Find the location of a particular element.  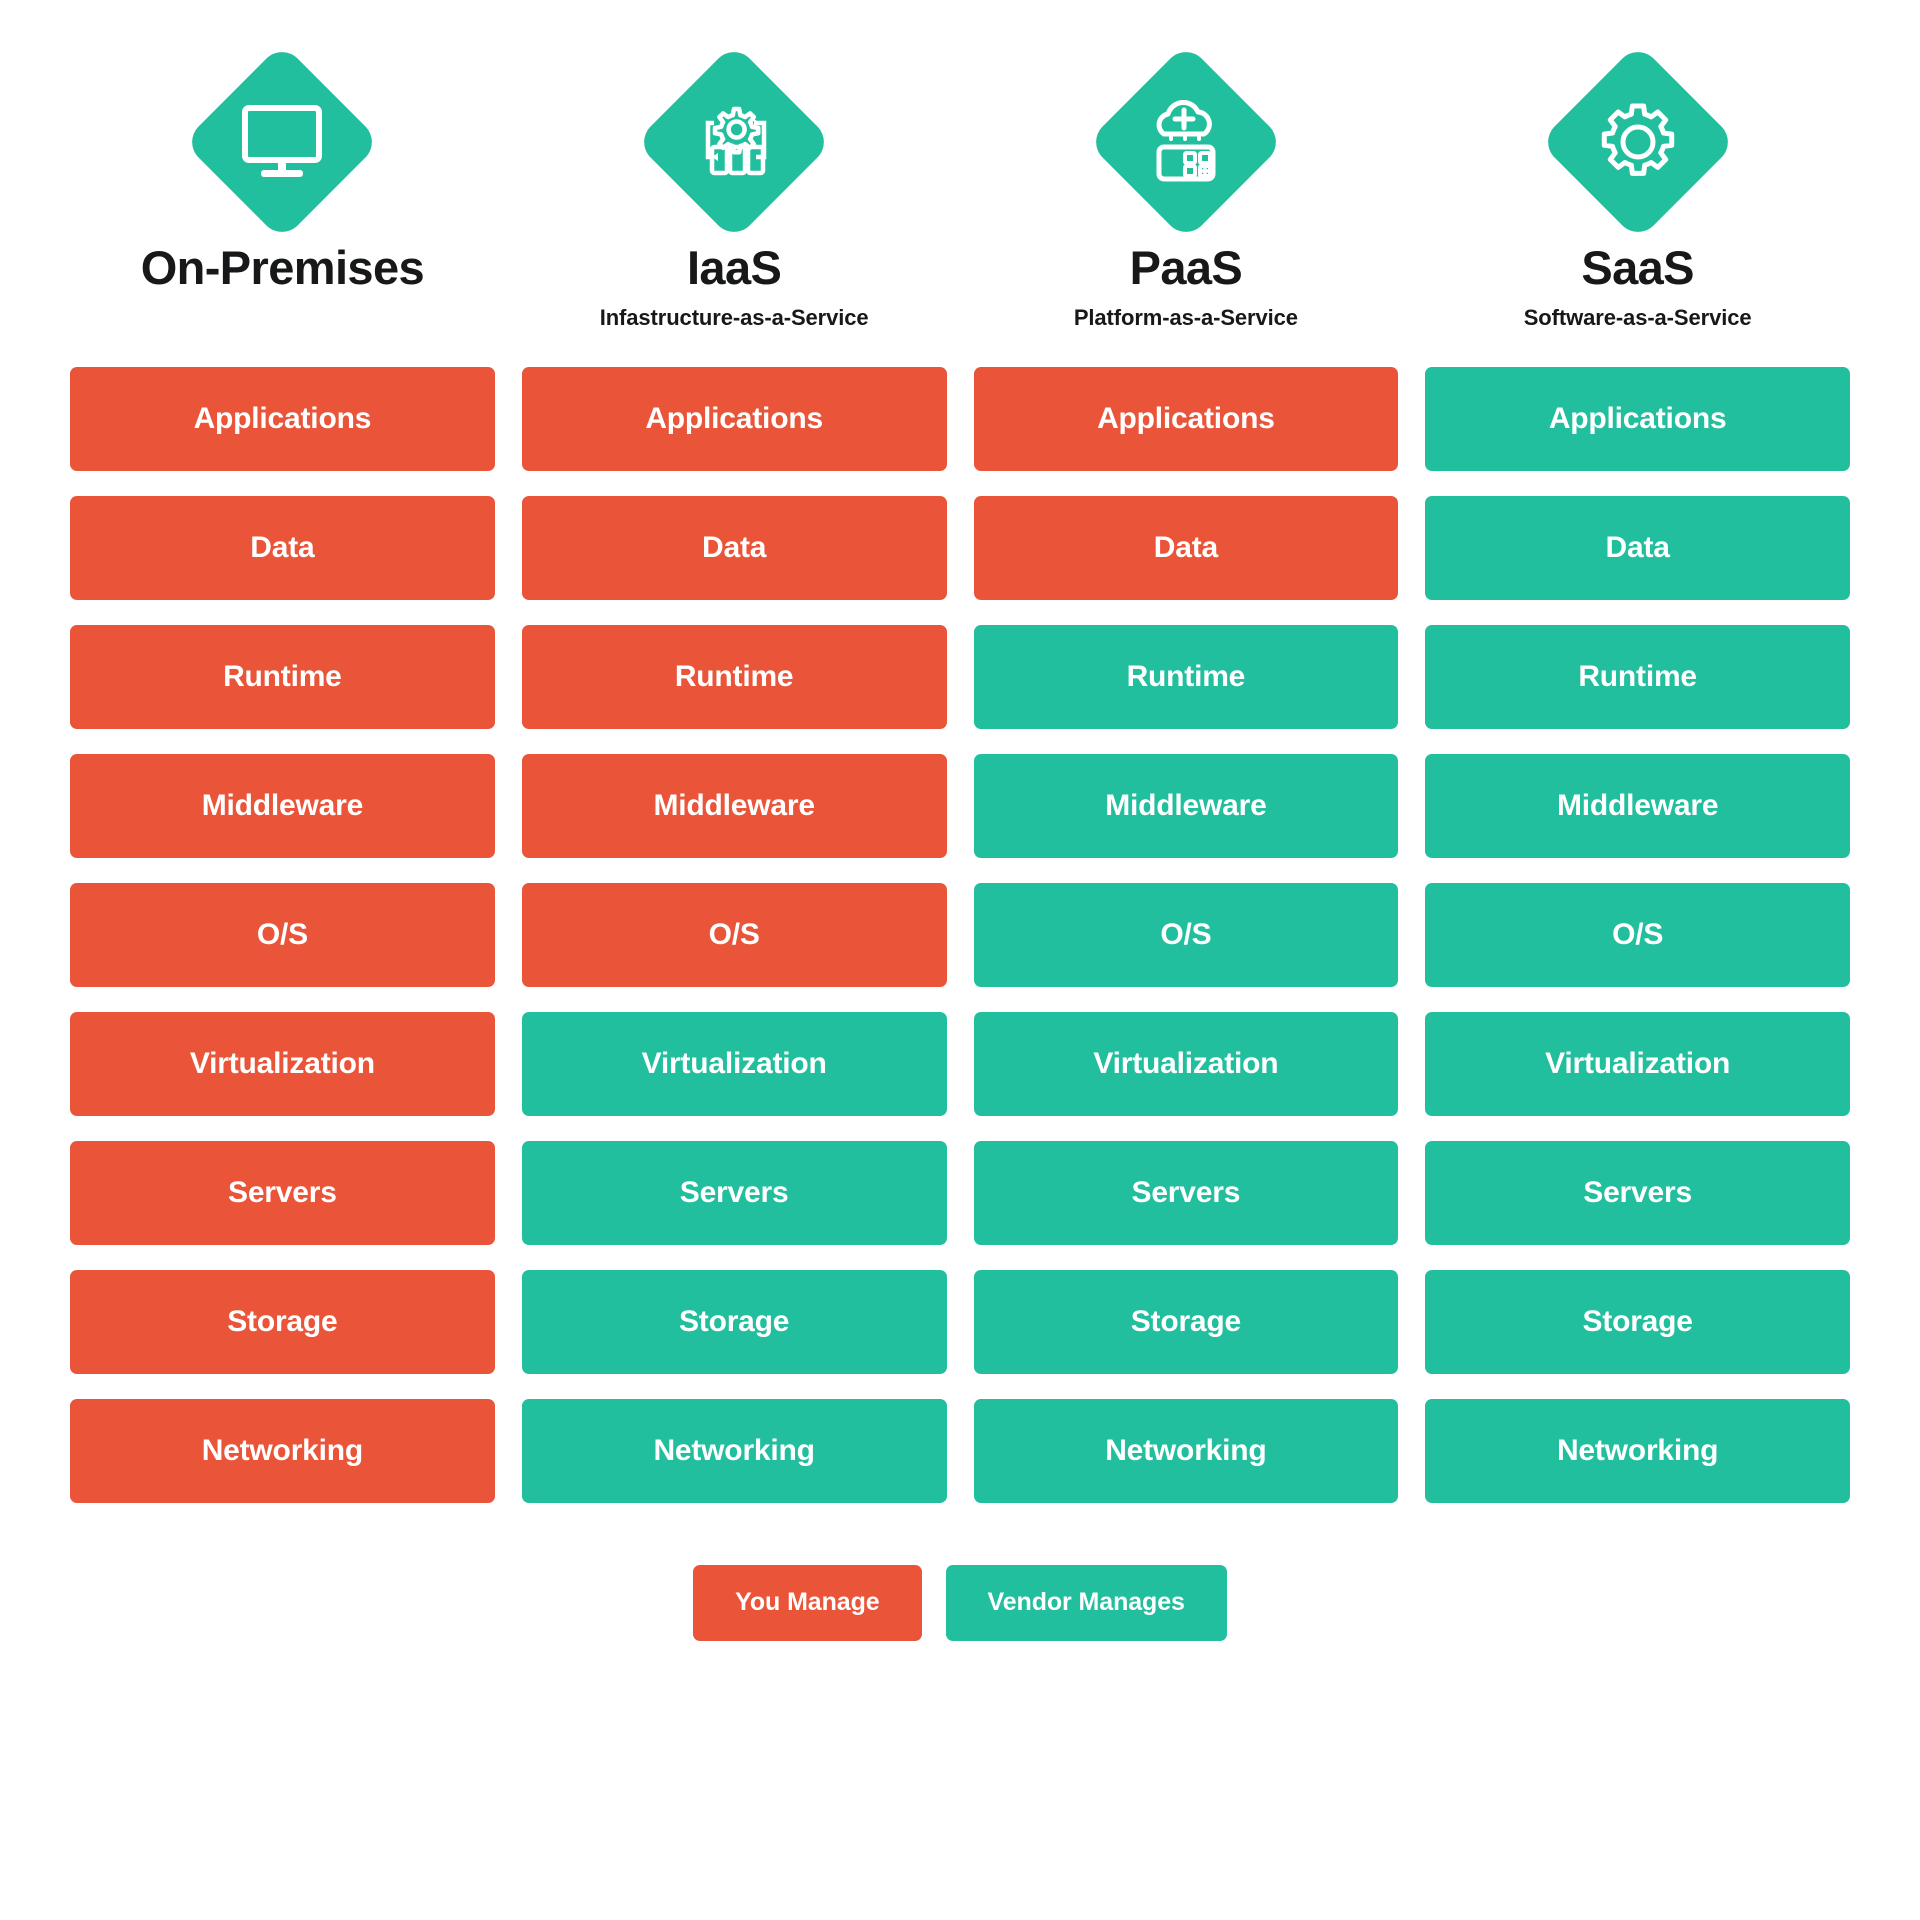

column-header-saas: SaaS Software-as-a-Service is located at coordinates (1637, 187).